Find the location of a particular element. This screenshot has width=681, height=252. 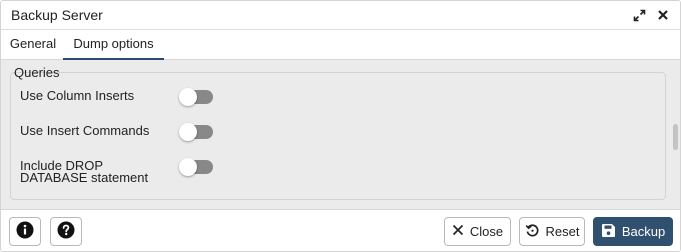

tab-dump-options: Dump options is located at coordinates (113, 45).